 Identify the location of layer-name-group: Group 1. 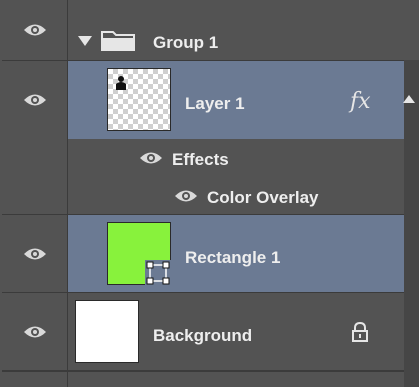
(186, 42).